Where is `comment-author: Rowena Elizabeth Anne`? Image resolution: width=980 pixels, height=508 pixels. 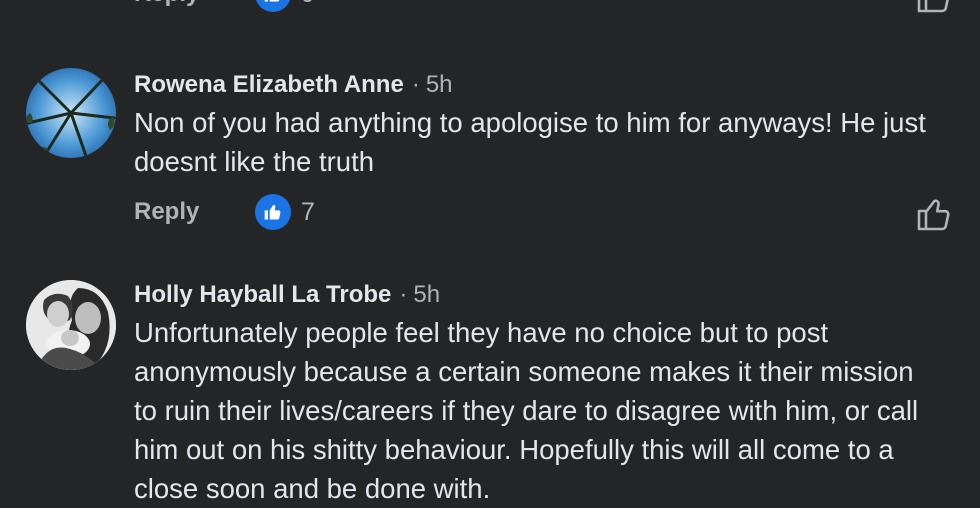
comment-author: Rowena Elizabeth Anne is located at coordinates (269, 84).